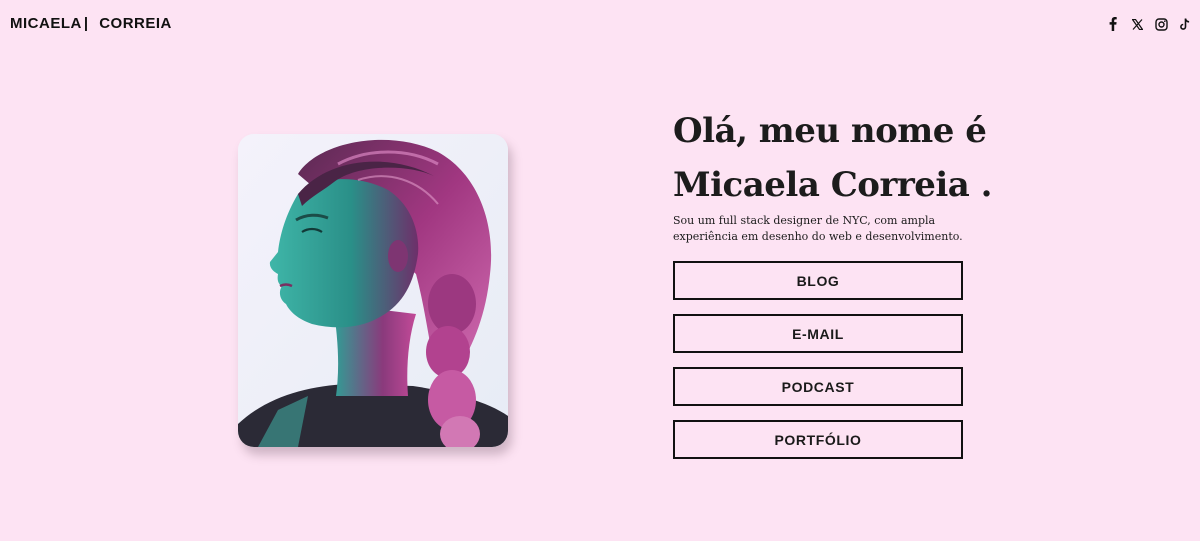  Describe the element at coordinates (818, 439) in the screenshot. I see `portfolio-button: PORTFÓLIO` at that location.